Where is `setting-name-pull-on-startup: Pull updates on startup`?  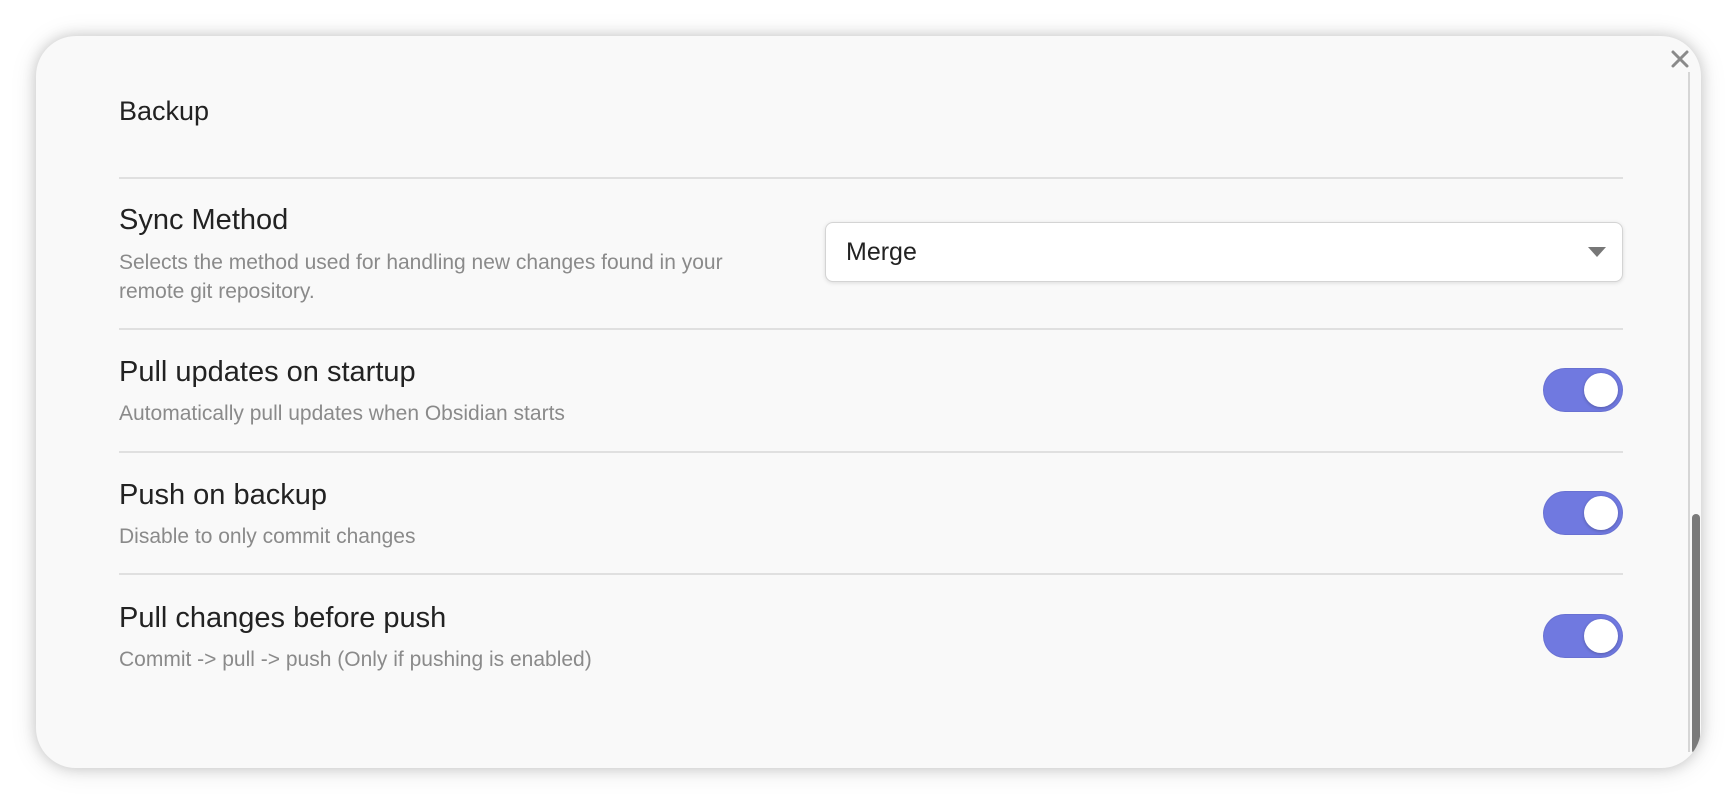 setting-name-pull-on-startup: Pull updates on startup is located at coordinates (267, 372).